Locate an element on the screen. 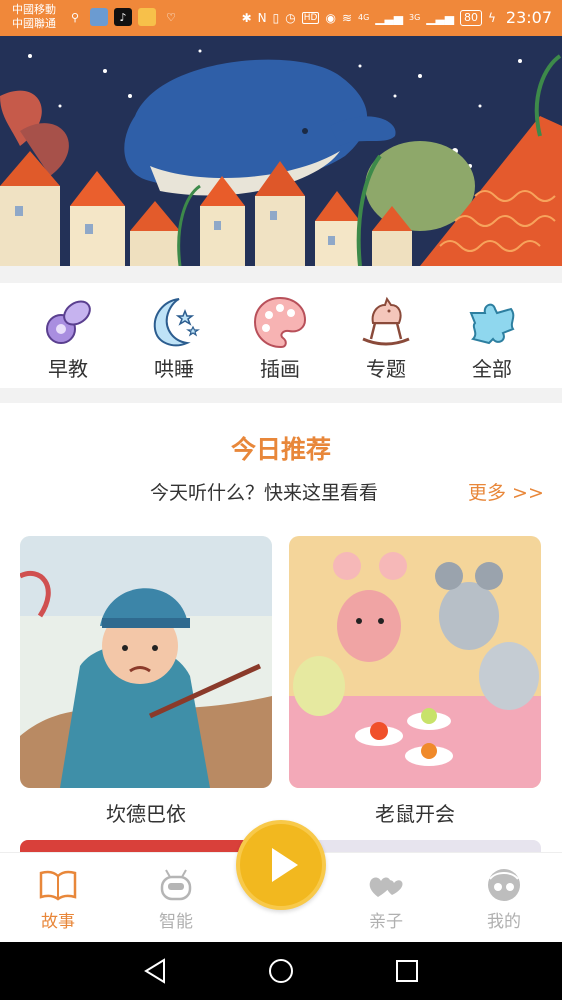  category-menu: 早教 哄睡 插画 专题 全部 is located at coordinates (281, 335).